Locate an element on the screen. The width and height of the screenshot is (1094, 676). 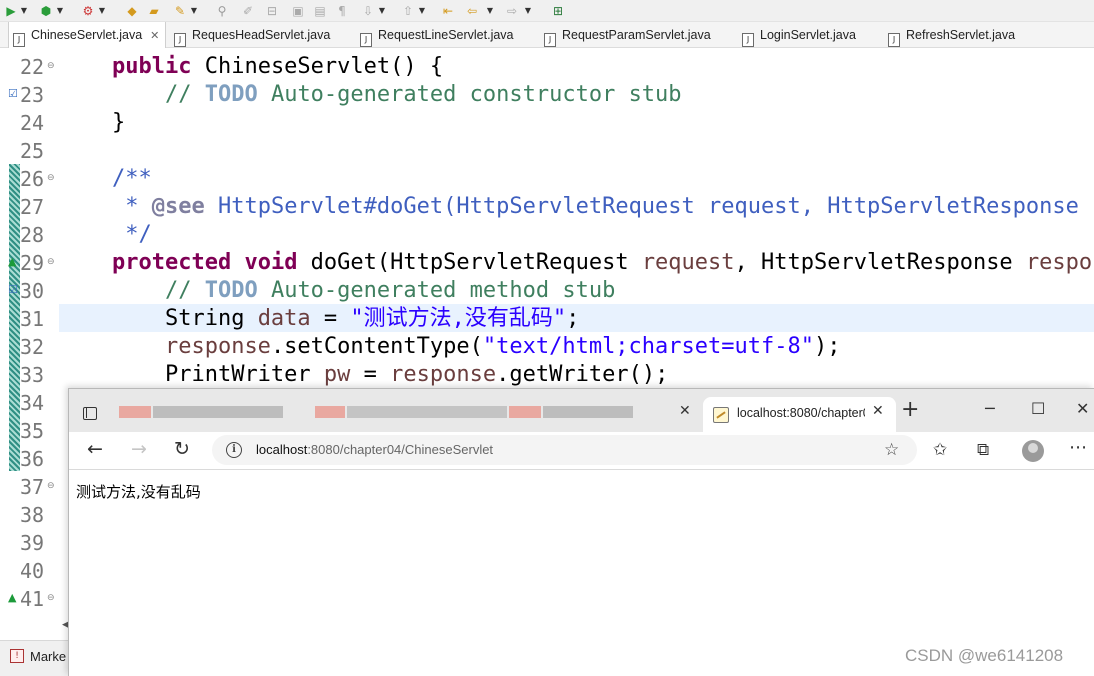
toggle-breadcrumb-icon: ✐ is located at coordinates (248, 11).